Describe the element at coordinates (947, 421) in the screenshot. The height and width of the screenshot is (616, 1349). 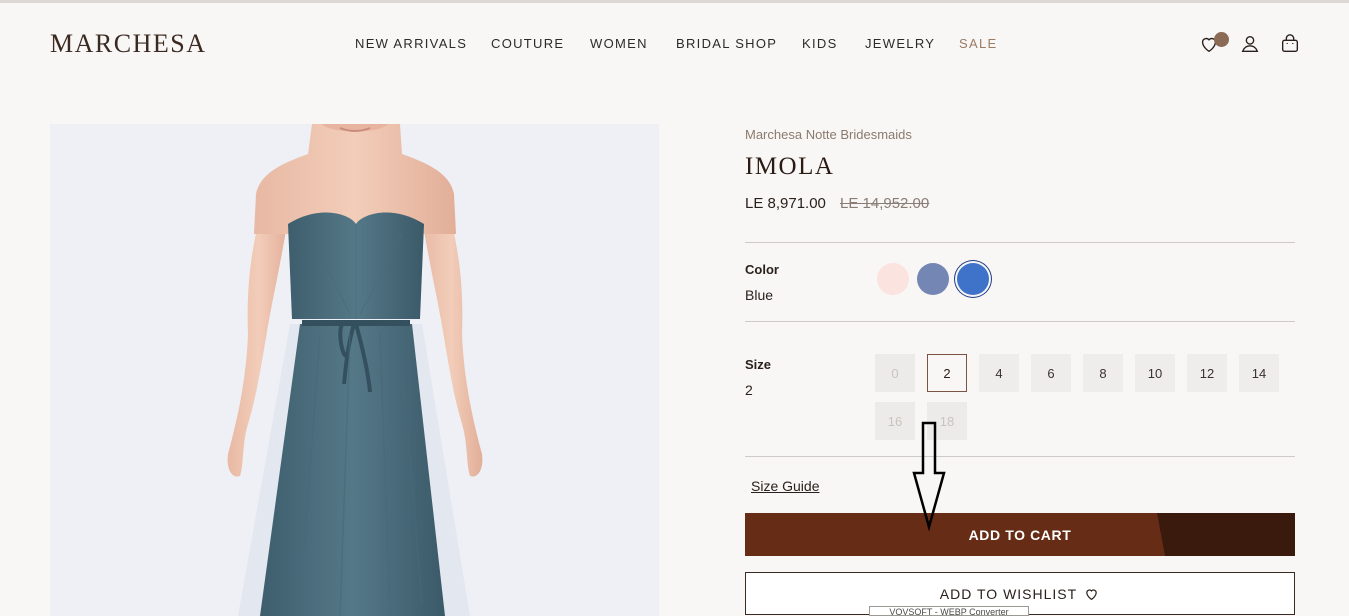
I see `size-option: 18` at that location.